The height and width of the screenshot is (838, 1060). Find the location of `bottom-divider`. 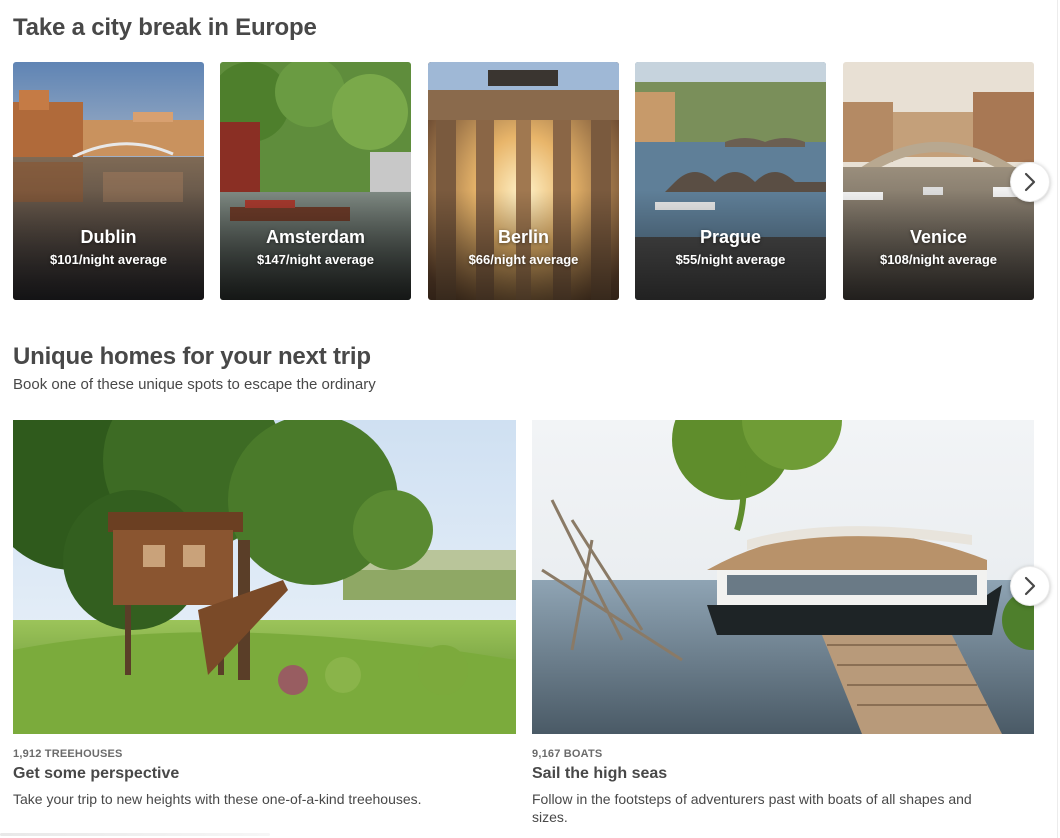

bottom-divider is located at coordinates (135, 834).